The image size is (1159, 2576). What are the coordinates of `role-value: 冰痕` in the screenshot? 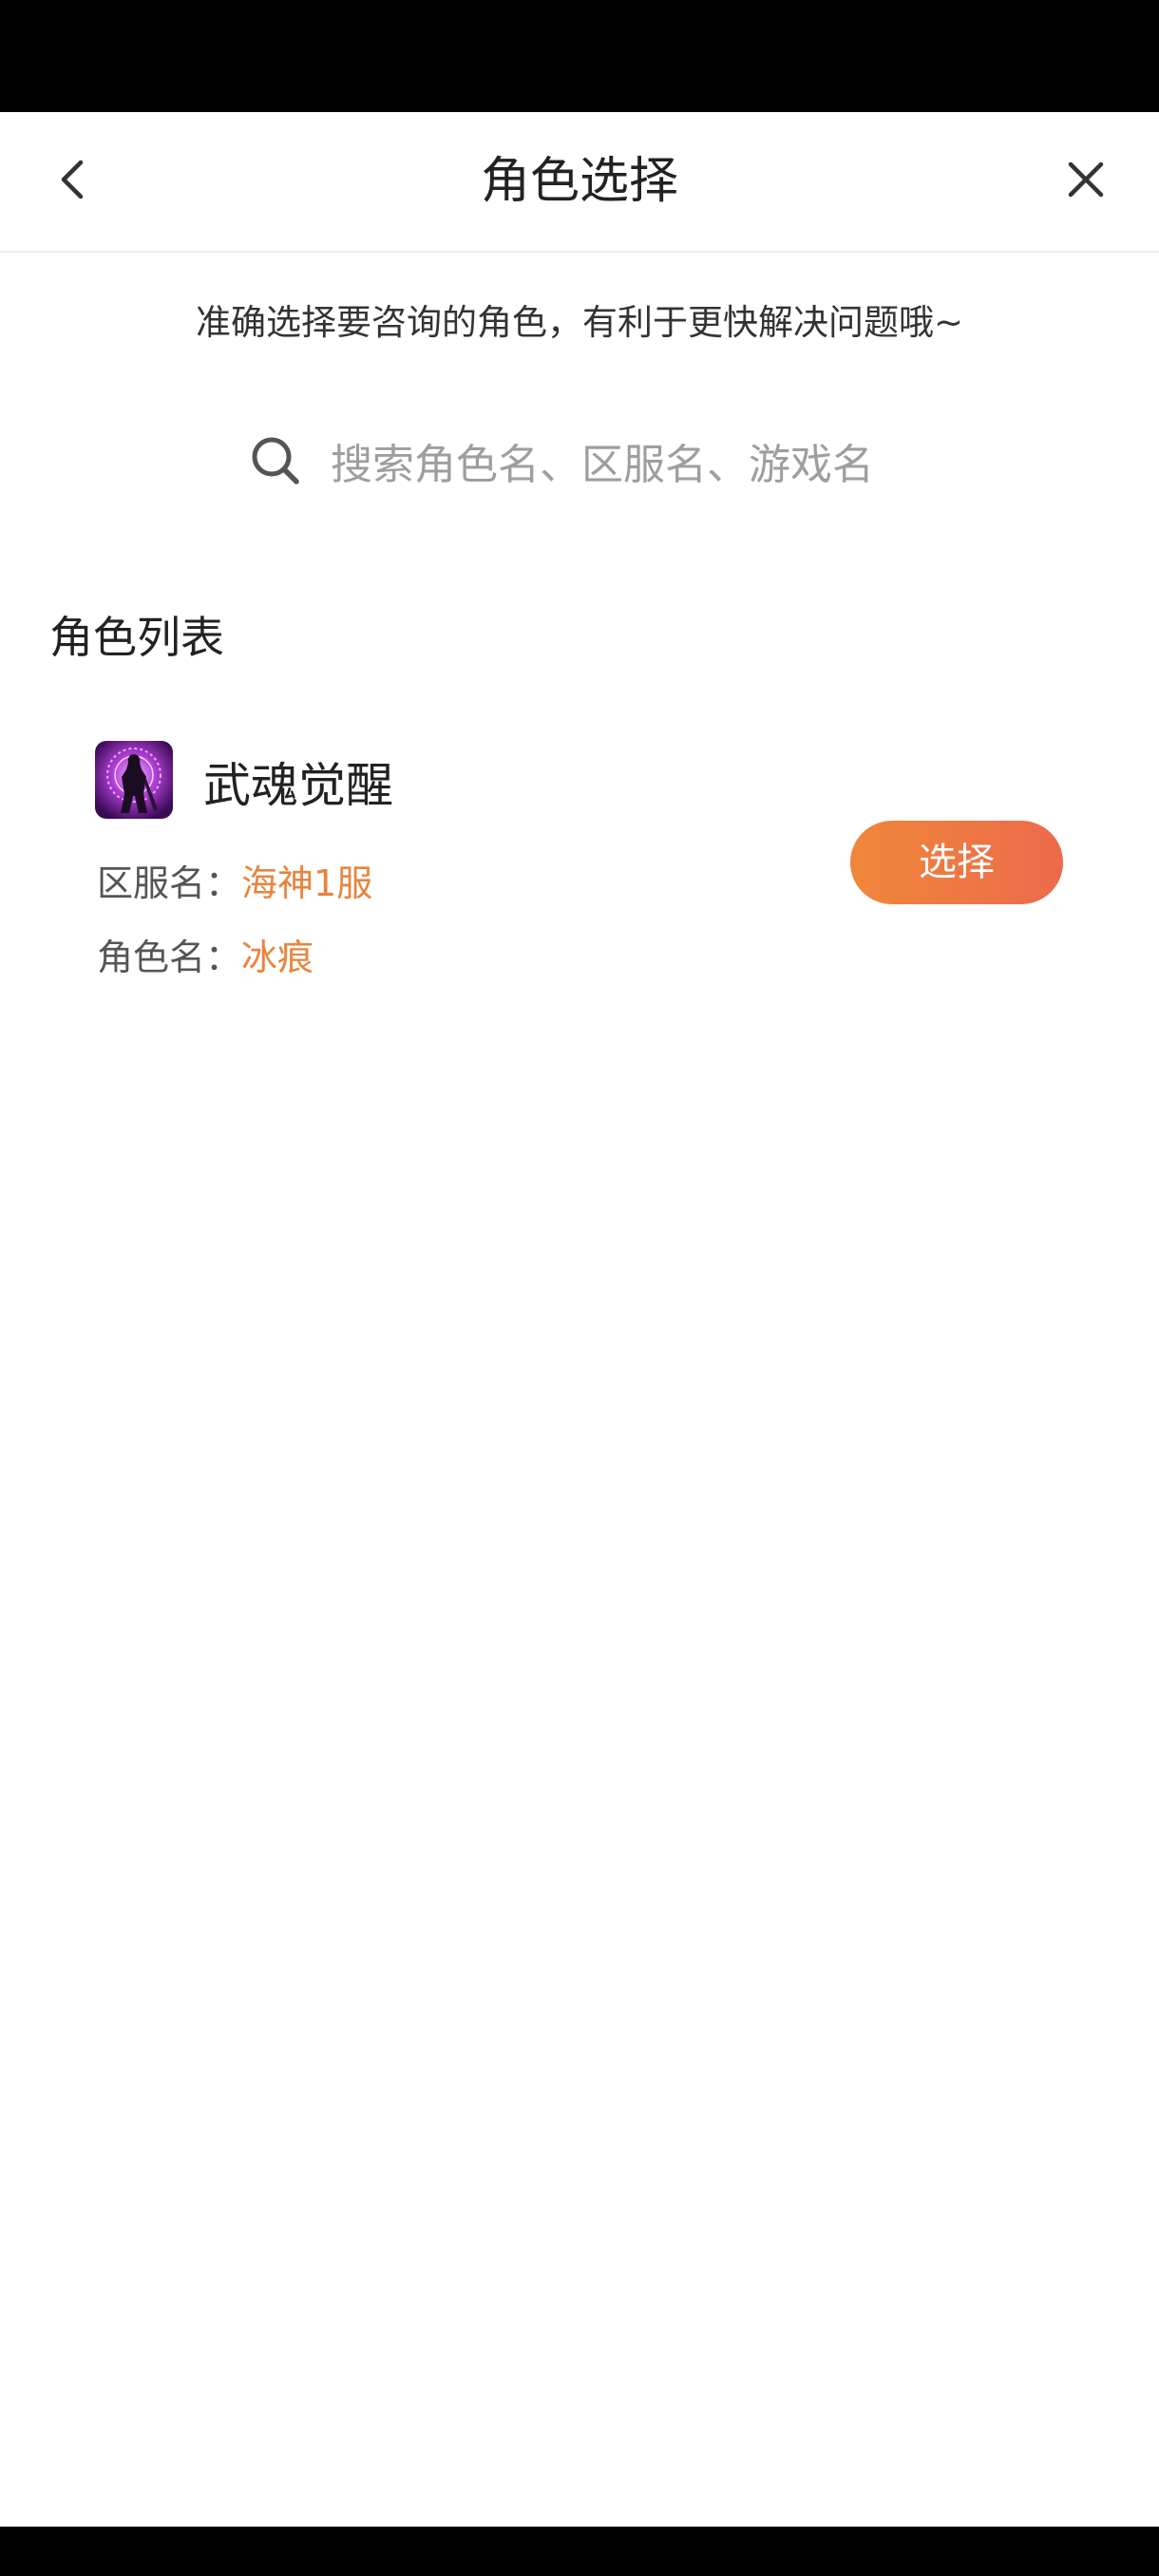 It's located at (277, 957).